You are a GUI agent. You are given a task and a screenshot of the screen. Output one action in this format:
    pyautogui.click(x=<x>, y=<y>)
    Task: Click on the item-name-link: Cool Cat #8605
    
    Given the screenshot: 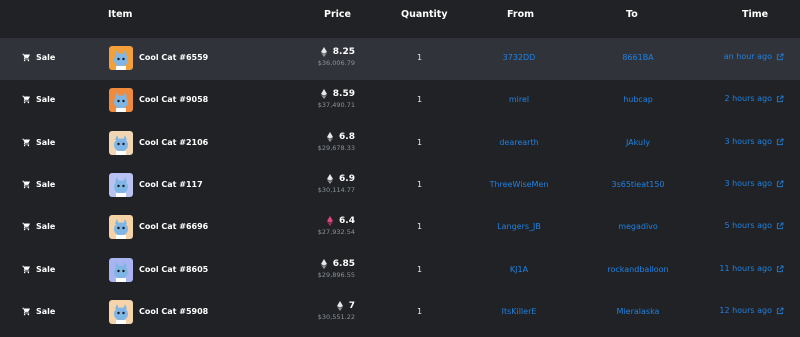 What is the action you would take?
    pyautogui.click(x=173, y=269)
    